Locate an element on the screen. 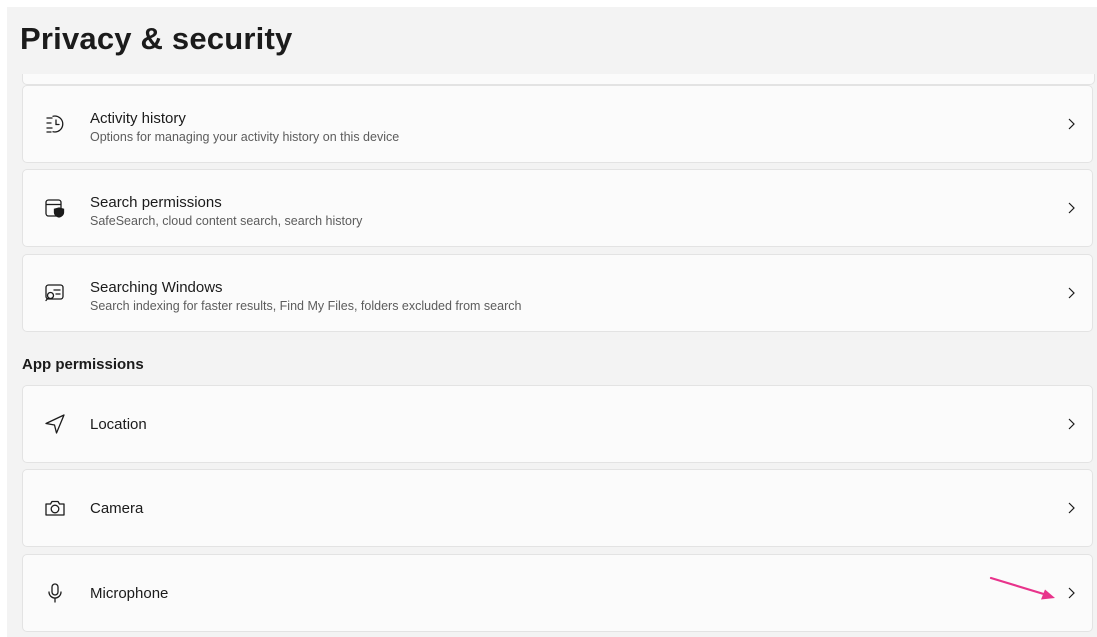 The width and height of the screenshot is (1097, 637). search-permissions-icon is located at coordinates (55, 208).